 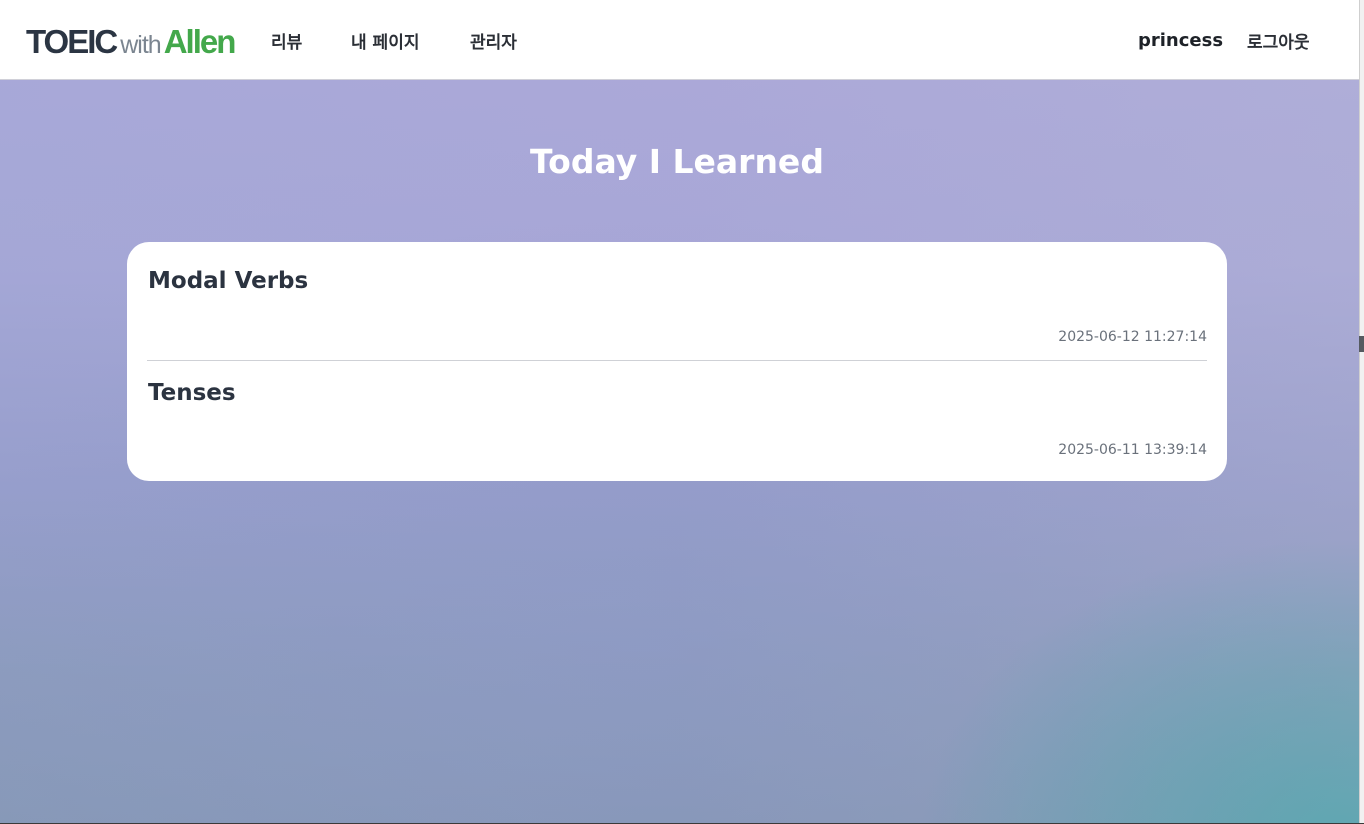 I want to click on page-title: Today I Learned, so click(x=677, y=161).